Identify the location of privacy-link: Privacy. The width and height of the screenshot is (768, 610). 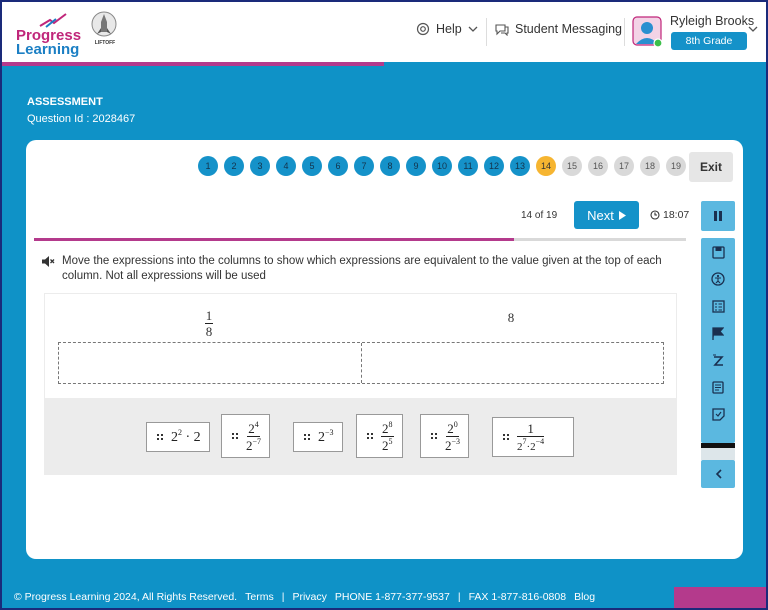
(309, 597).